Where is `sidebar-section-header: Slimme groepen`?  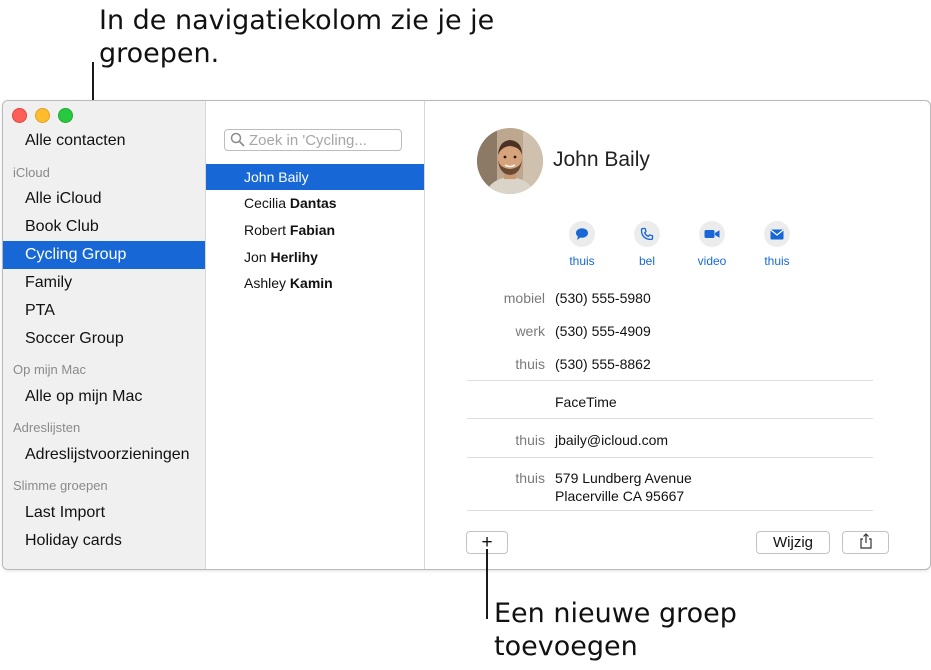
sidebar-section-header: Slimme groepen is located at coordinates (60, 485).